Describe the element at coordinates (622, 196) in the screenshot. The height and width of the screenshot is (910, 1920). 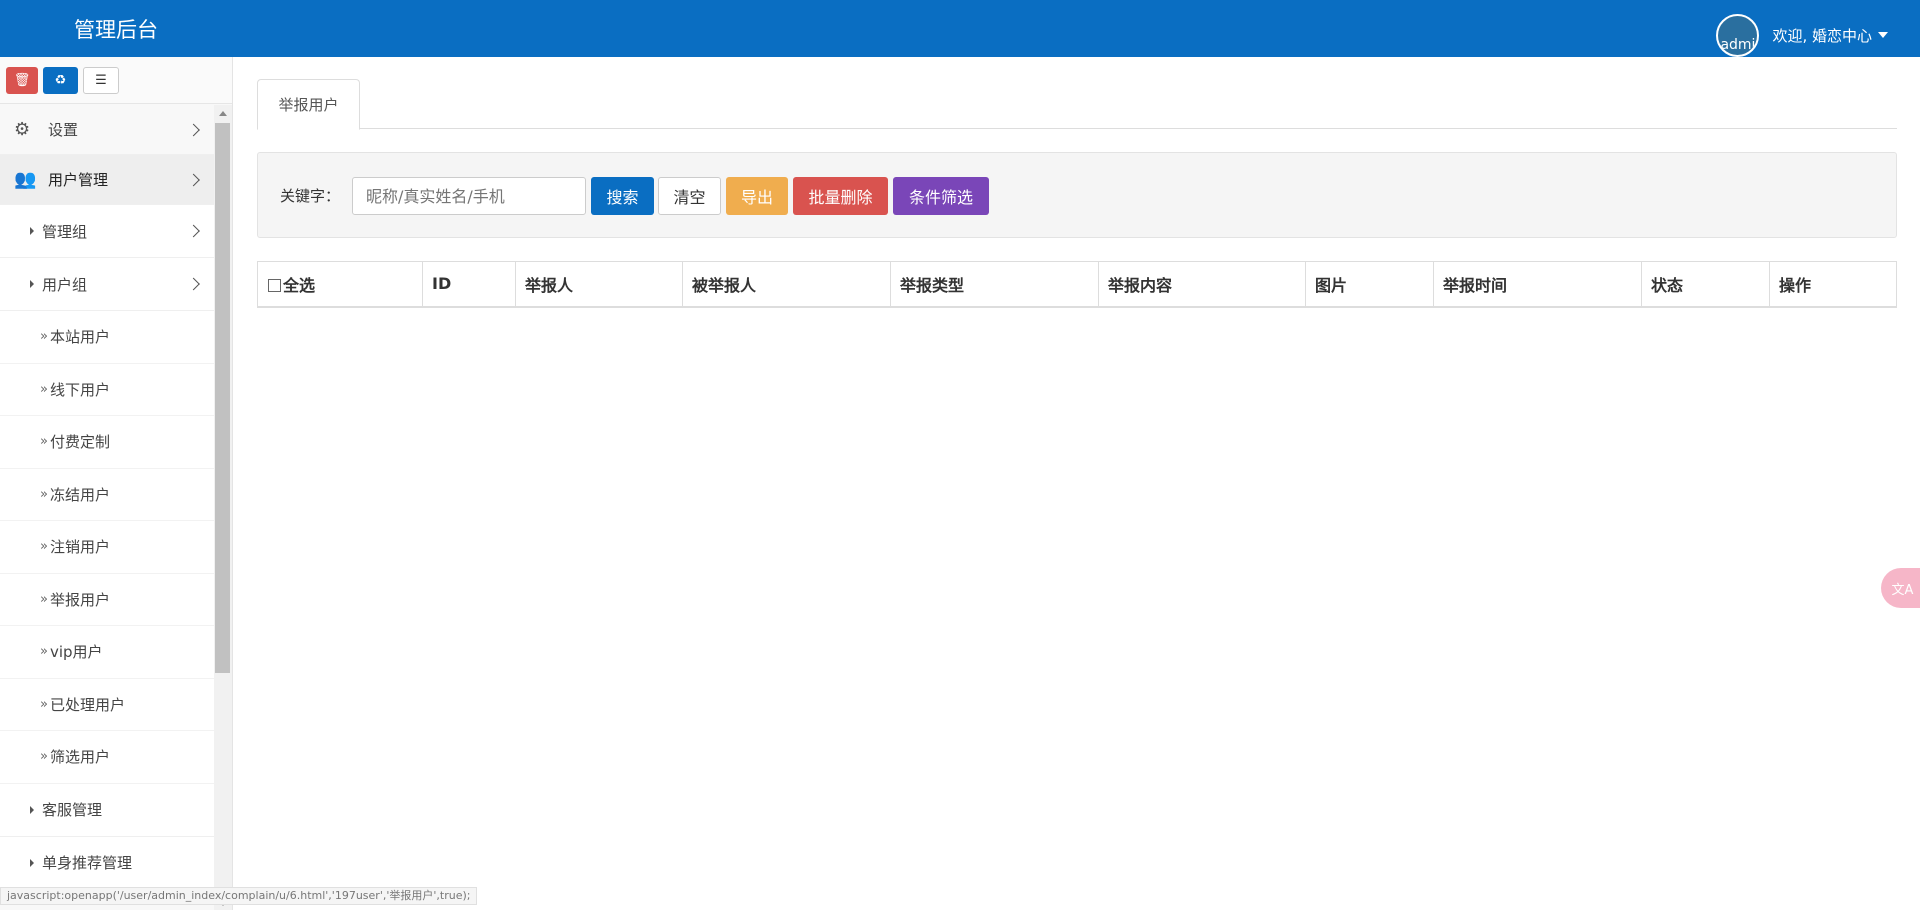
I see `search-button: 搜索` at that location.